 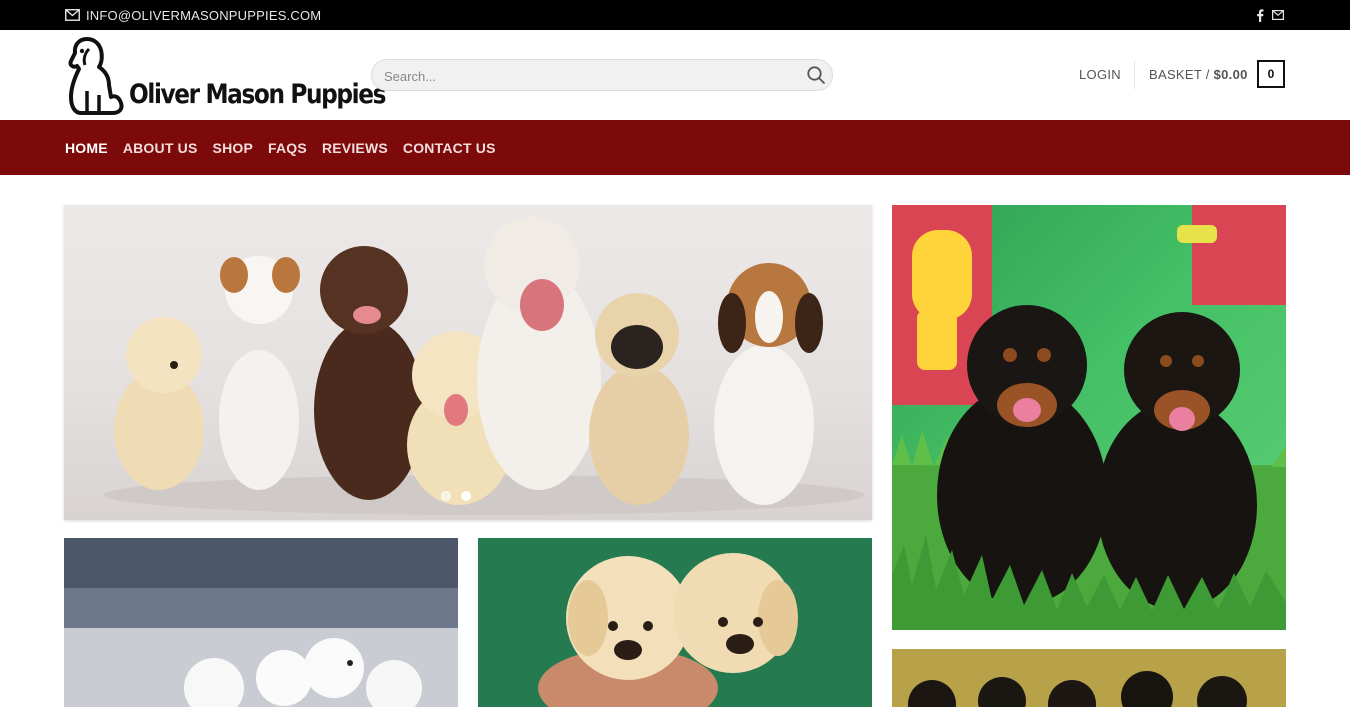 I want to click on contact-email-link: INFO@OLIVERMASONPUPPIES.COM, so click(x=193, y=15).